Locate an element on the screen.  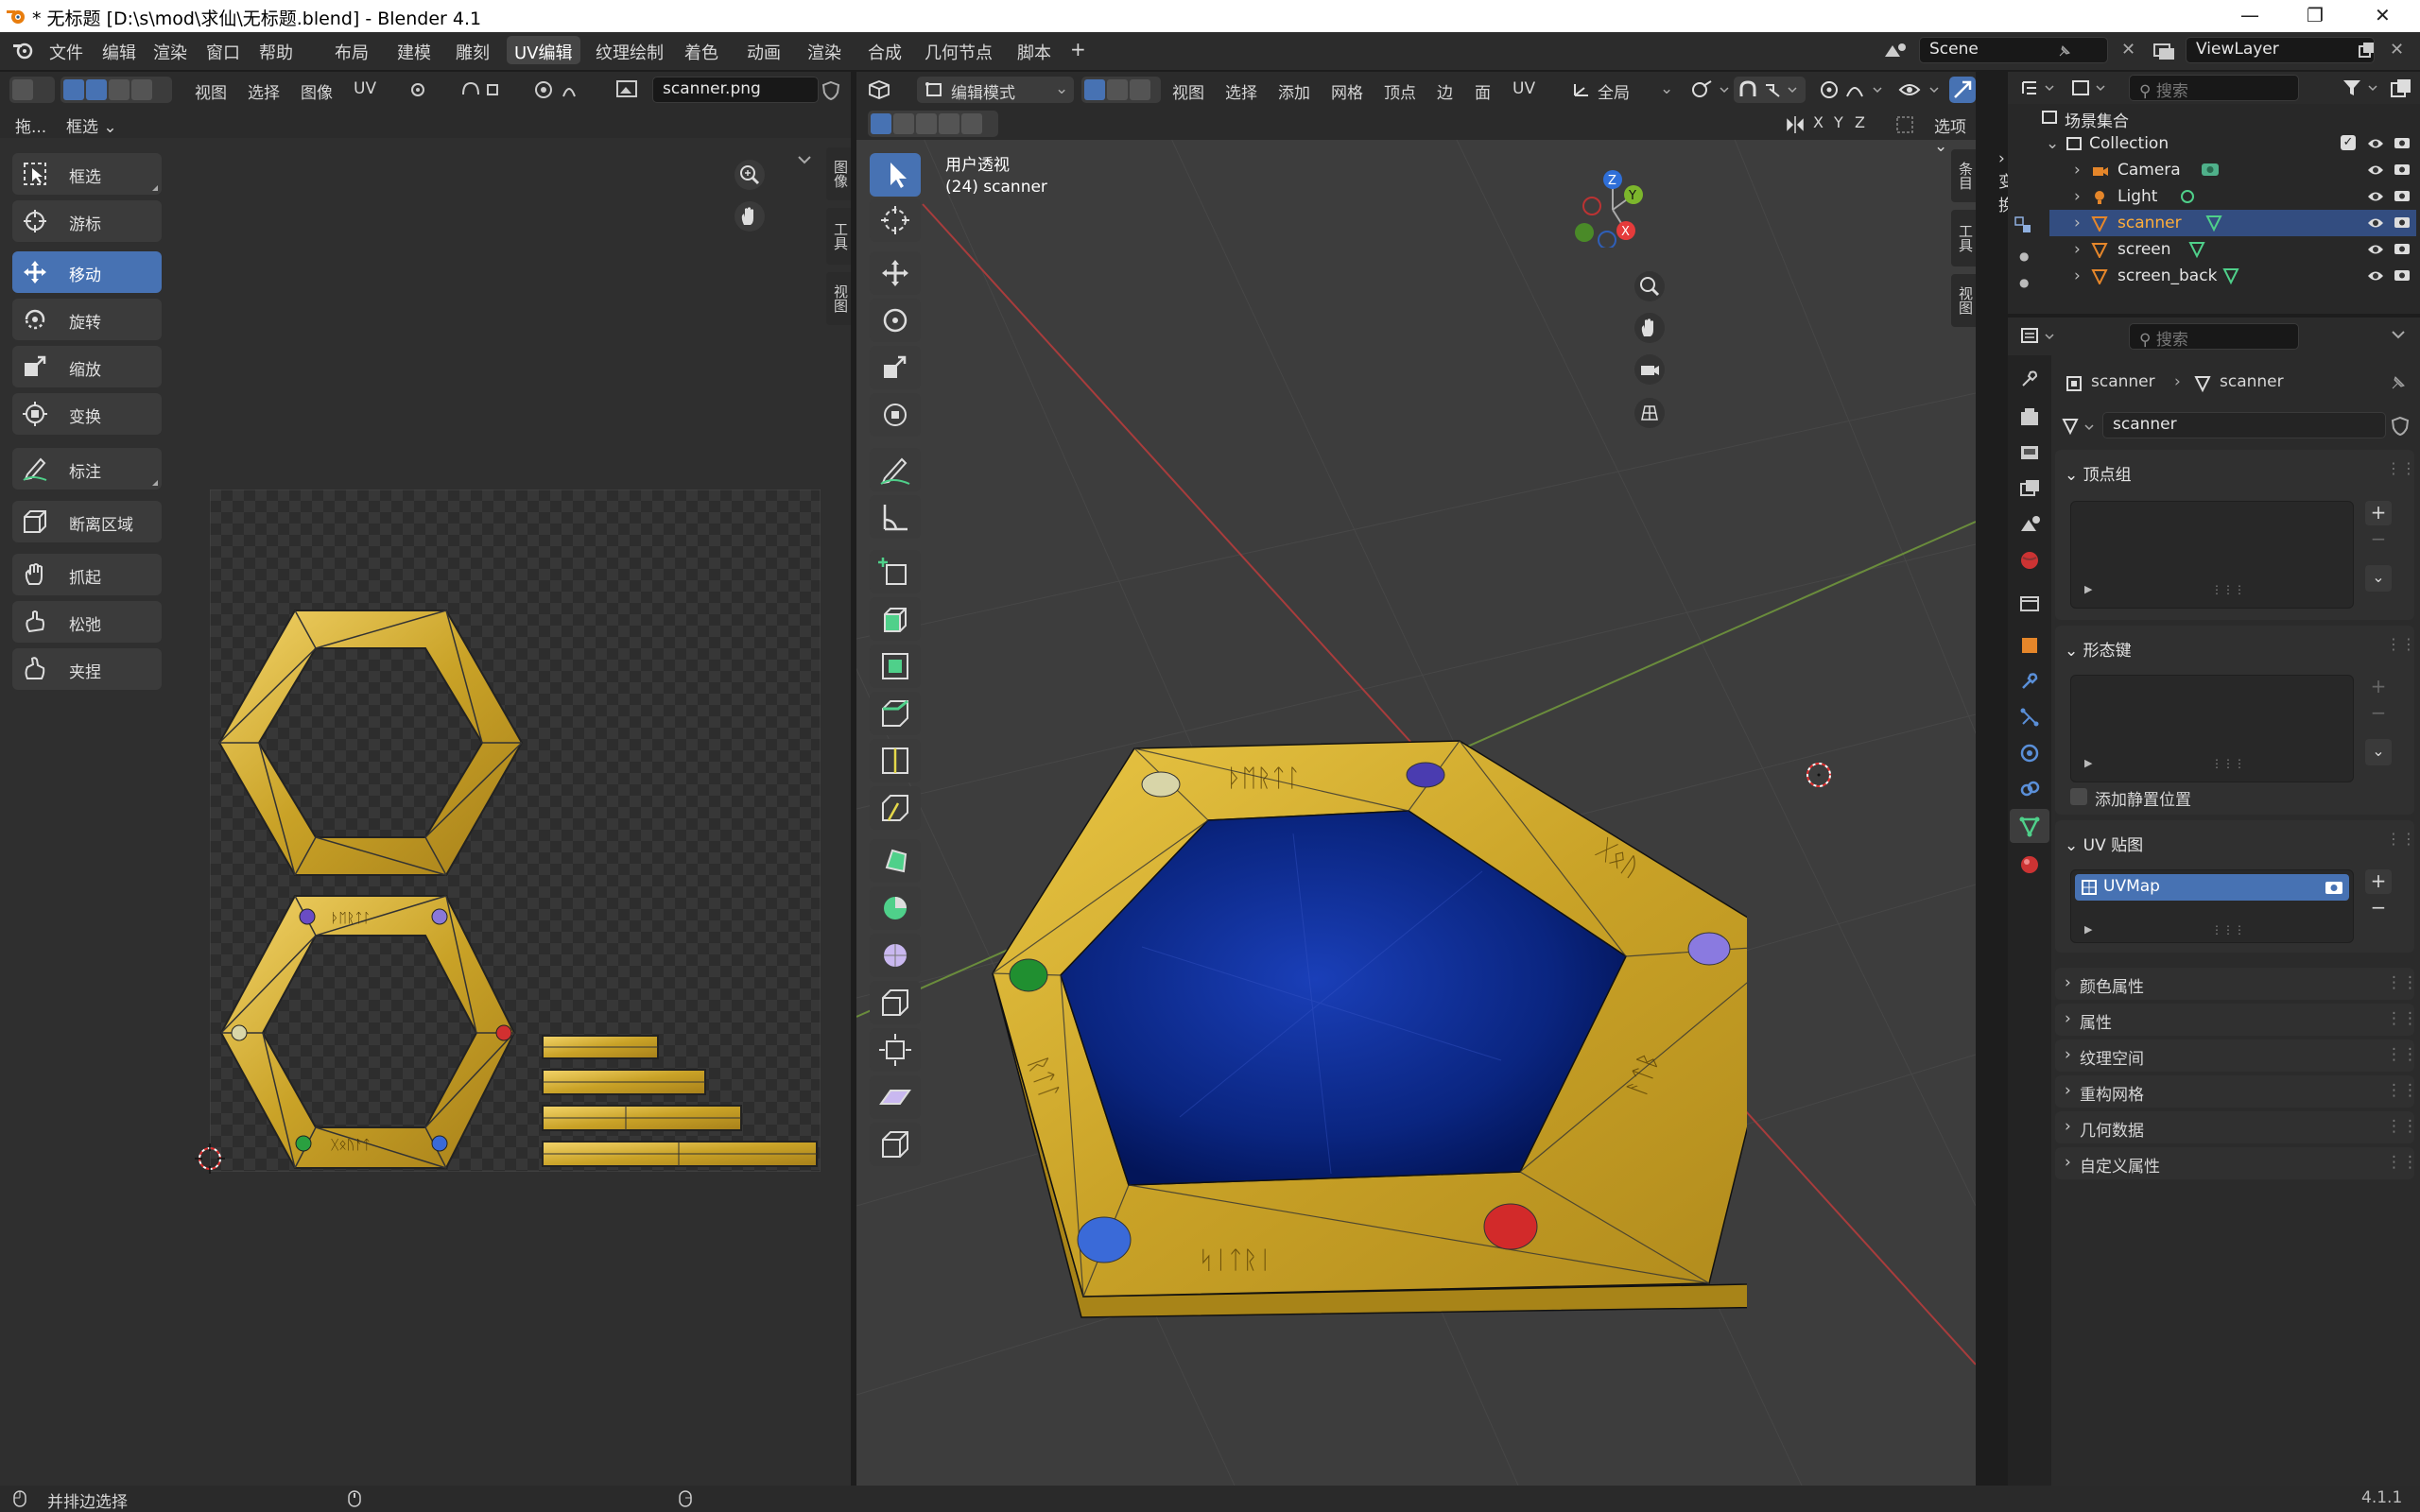
vtool-measure is located at coordinates (895, 517).